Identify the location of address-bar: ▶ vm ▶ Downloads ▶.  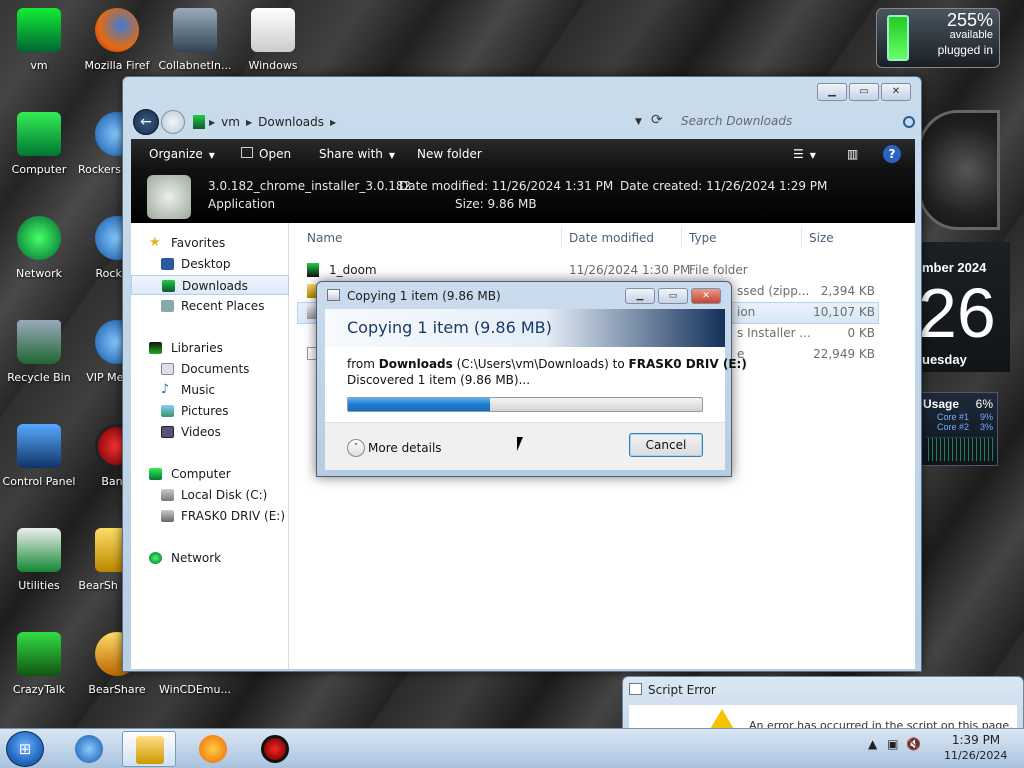
(428, 122).